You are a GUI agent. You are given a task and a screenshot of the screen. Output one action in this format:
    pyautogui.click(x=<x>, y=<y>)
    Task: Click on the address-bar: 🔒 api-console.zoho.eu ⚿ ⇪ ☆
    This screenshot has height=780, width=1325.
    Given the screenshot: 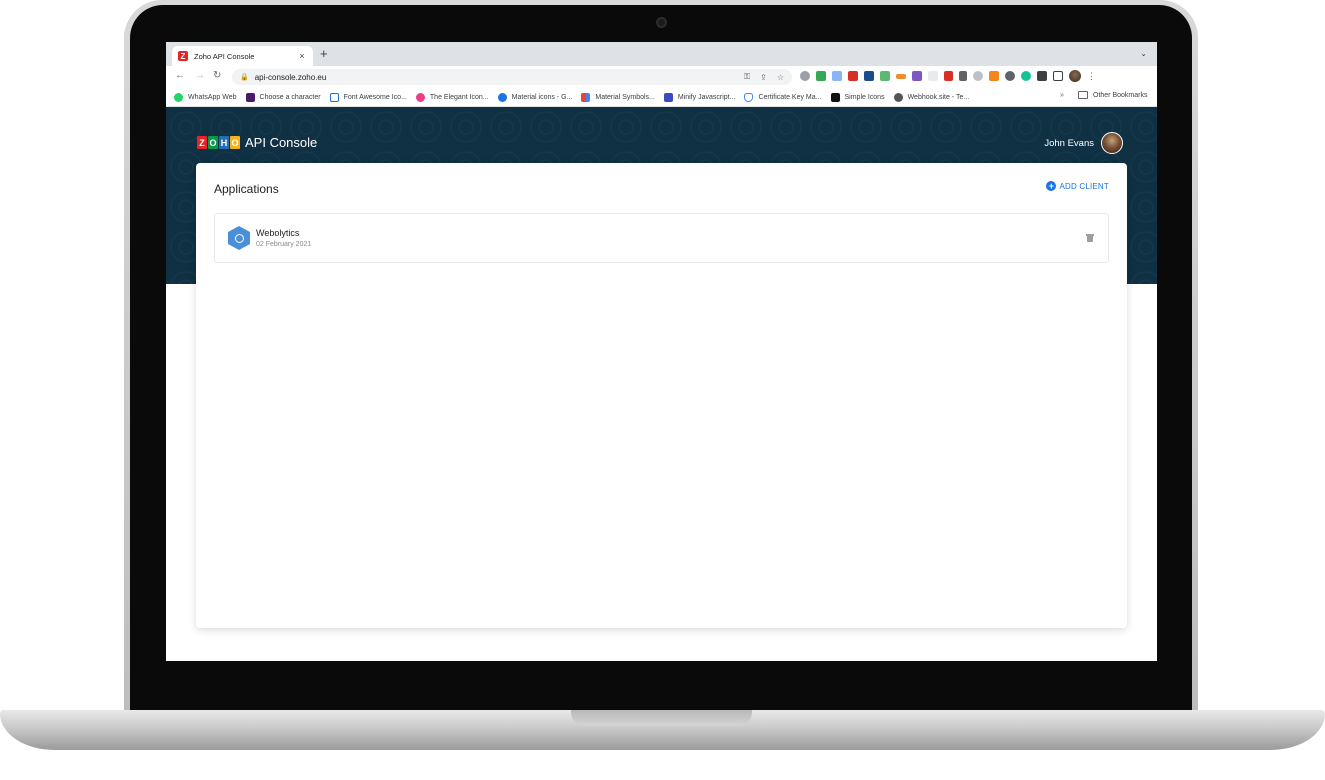 What is the action you would take?
    pyautogui.click(x=512, y=77)
    